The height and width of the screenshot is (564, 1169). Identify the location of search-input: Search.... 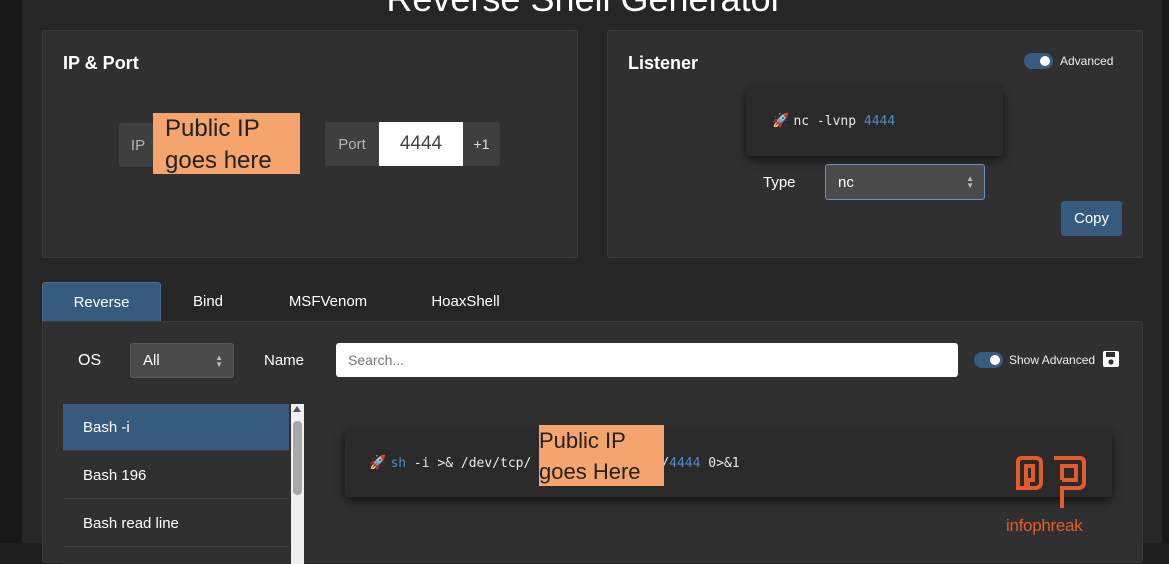
(647, 360).